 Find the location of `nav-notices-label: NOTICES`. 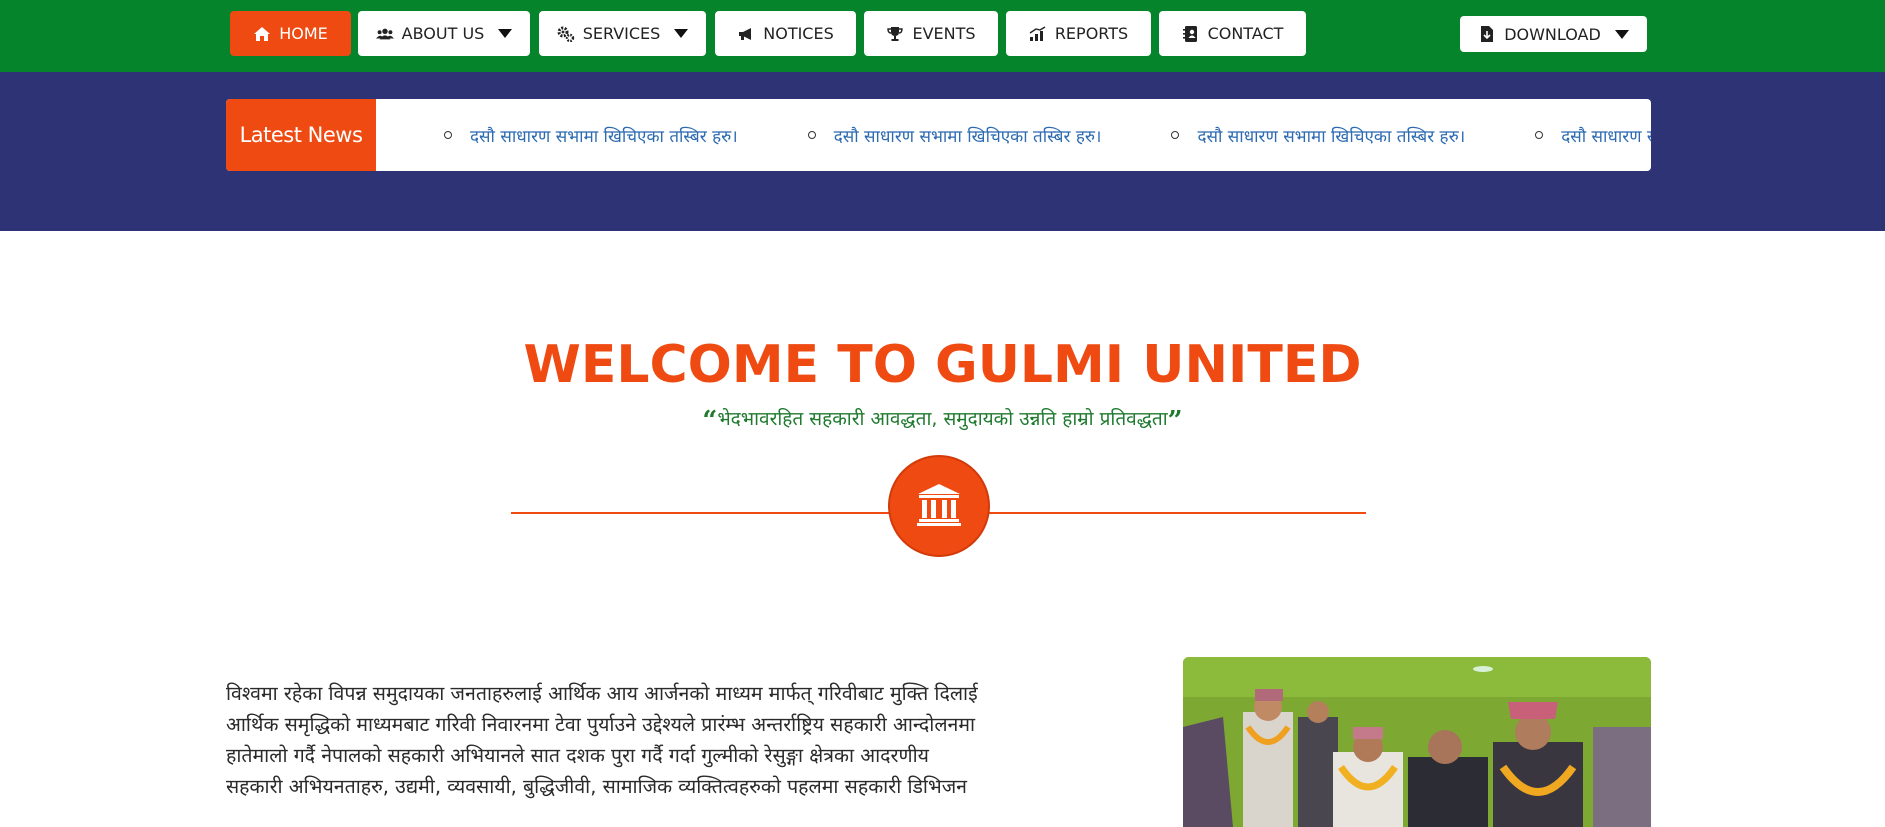

nav-notices-label: NOTICES is located at coordinates (798, 33).